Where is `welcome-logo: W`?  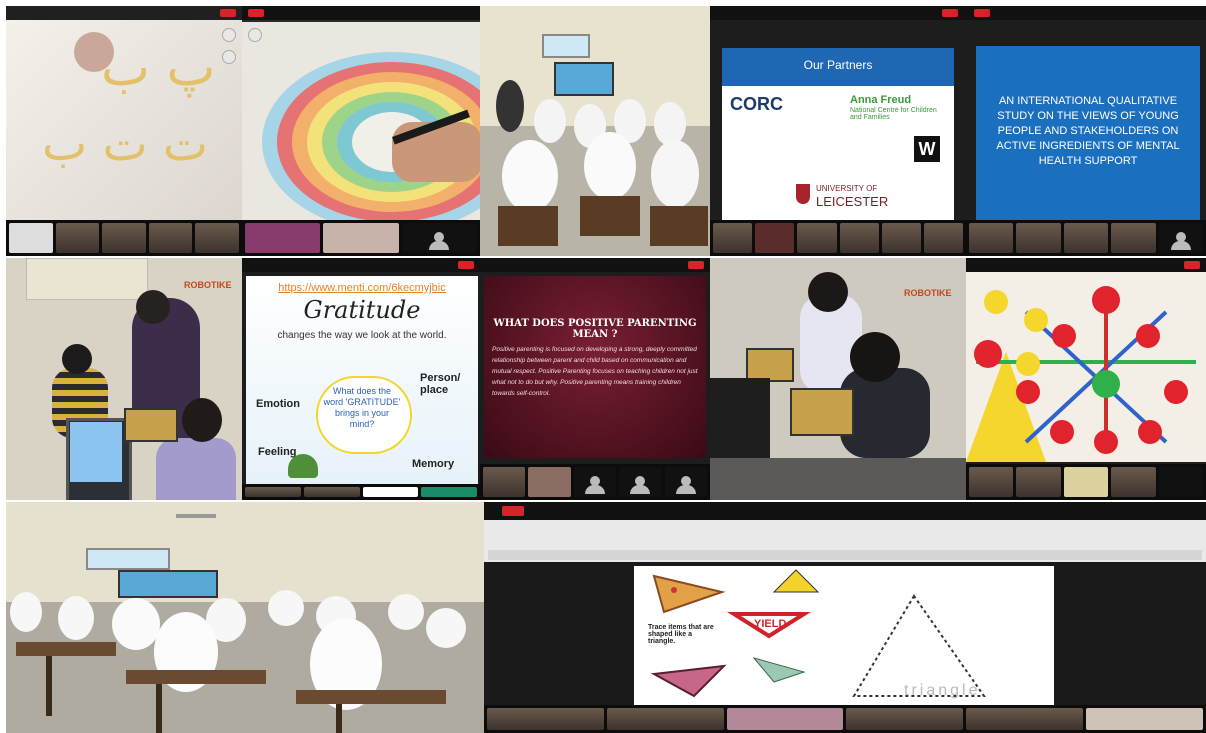
welcome-logo: W is located at coordinates (927, 149).